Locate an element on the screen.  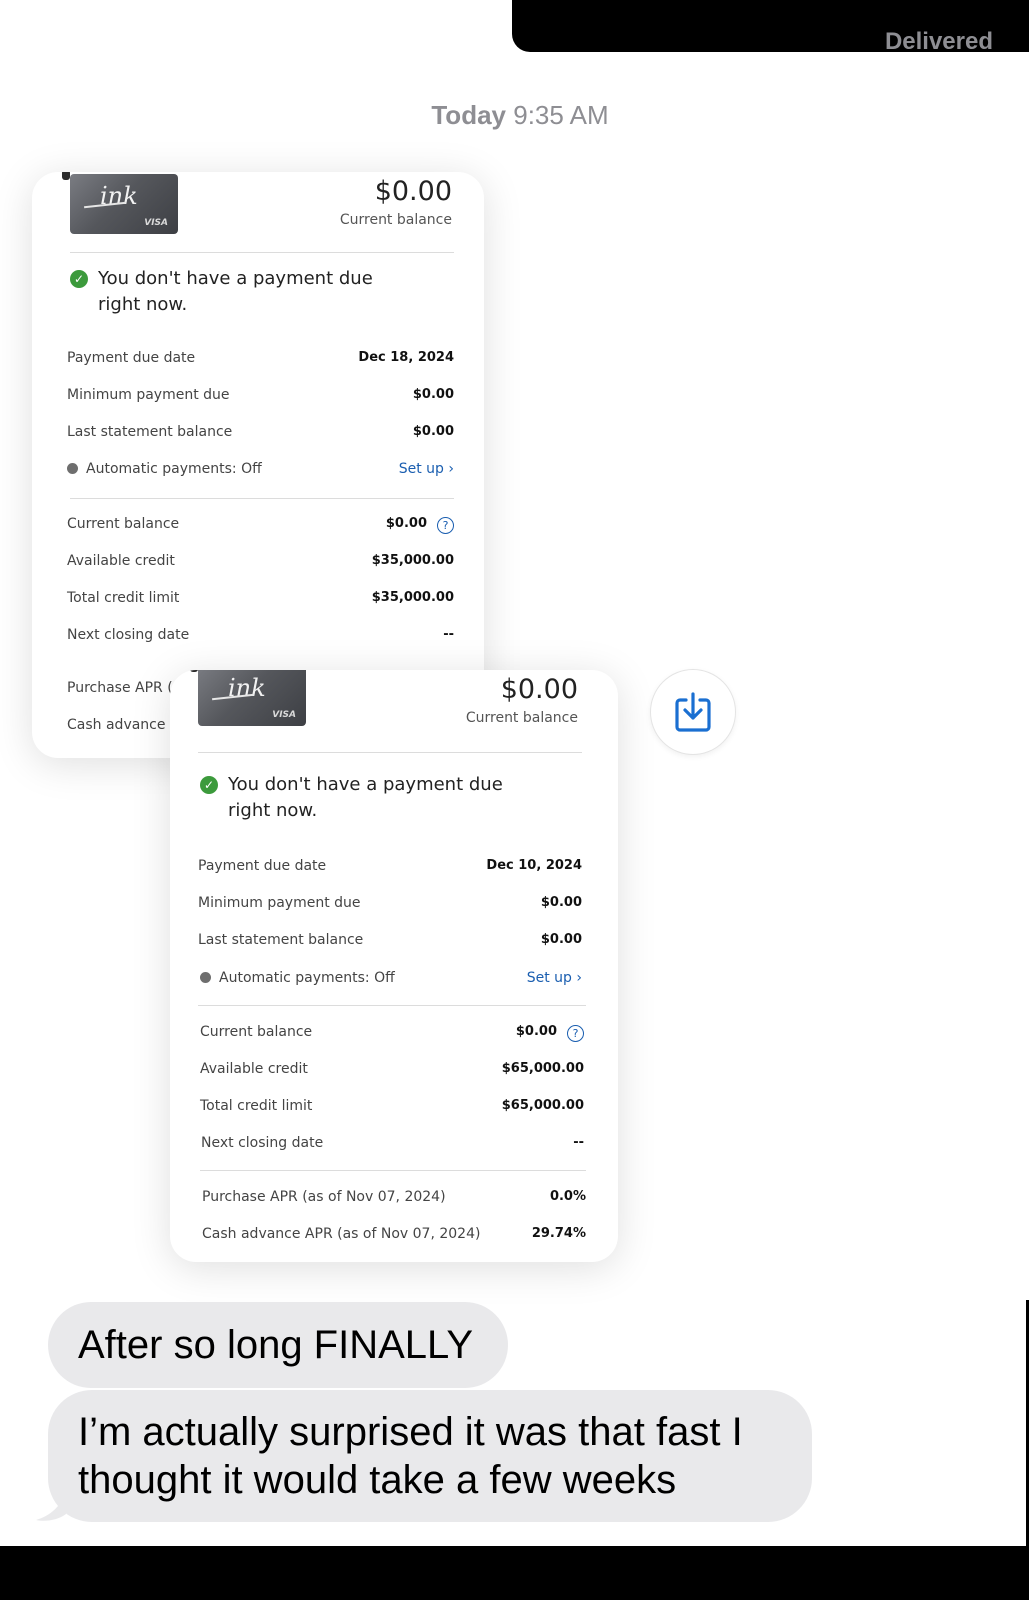
row-available-credit: Available credit $65,000.00 is located at coordinates (392, 1069).